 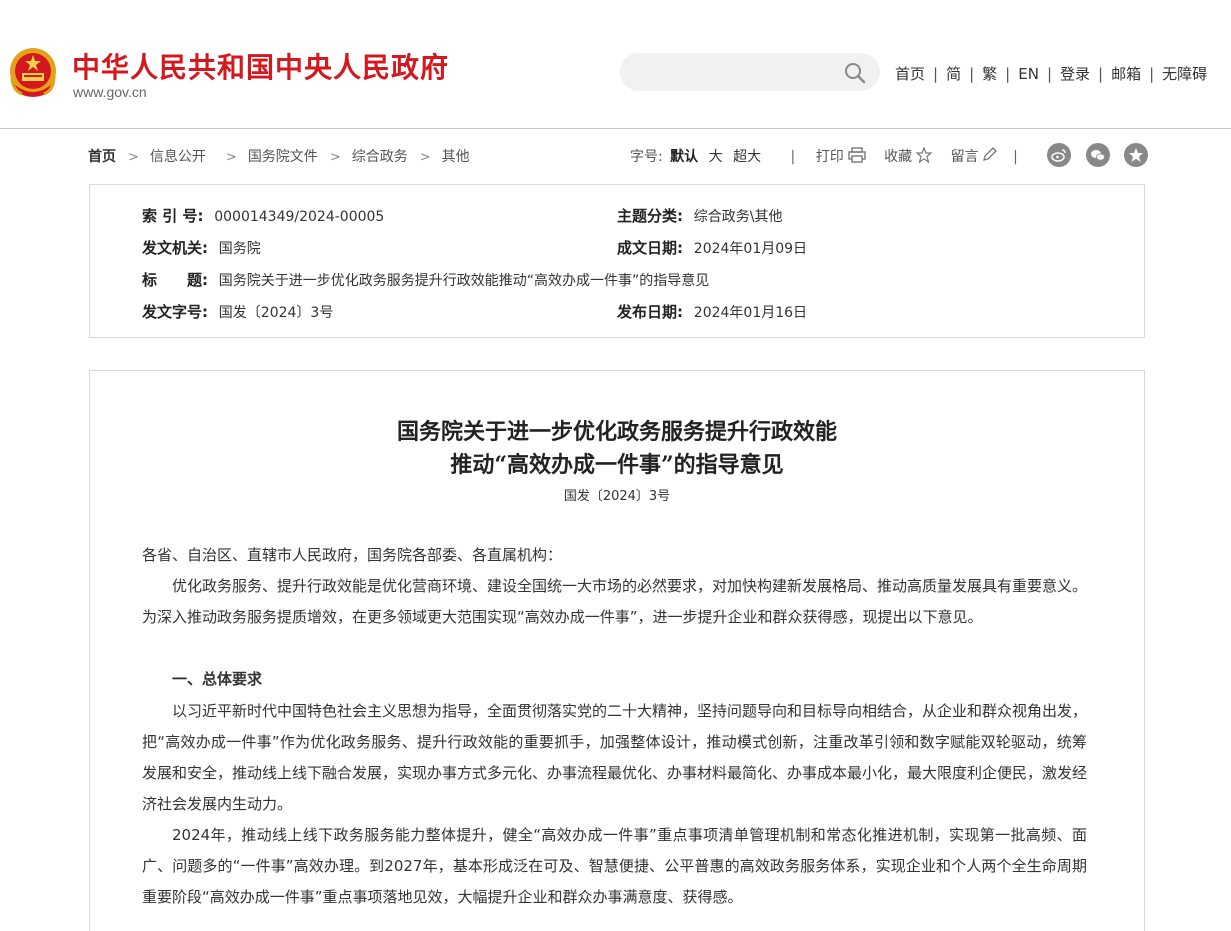 I want to click on favorite-share-star-icon, so click(x=1136, y=155).